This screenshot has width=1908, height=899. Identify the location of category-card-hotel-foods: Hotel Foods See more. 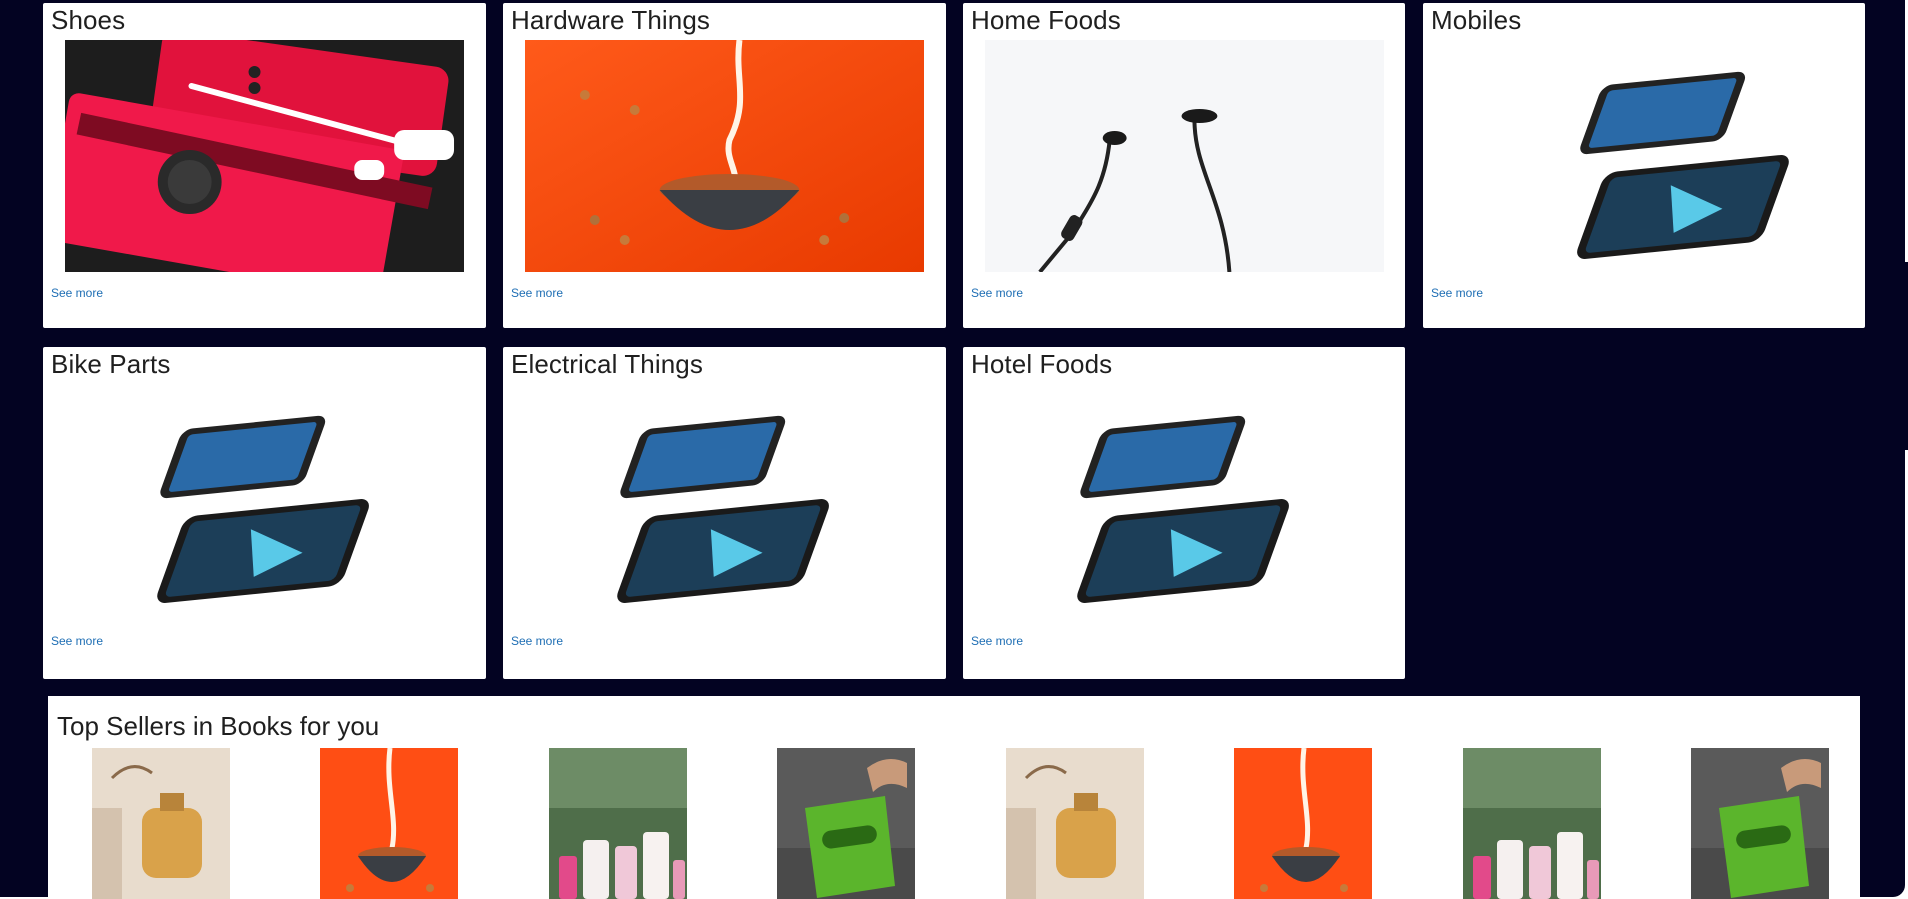
(1184, 513).